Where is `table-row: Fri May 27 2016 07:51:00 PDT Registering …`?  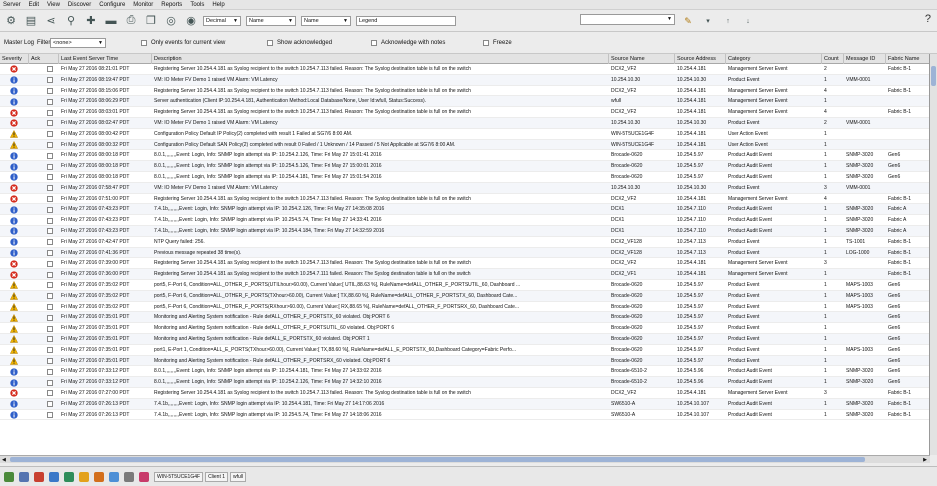
table-row: Fri May 27 2016 07:51:00 PDT Registering … is located at coordinates (464, 199).